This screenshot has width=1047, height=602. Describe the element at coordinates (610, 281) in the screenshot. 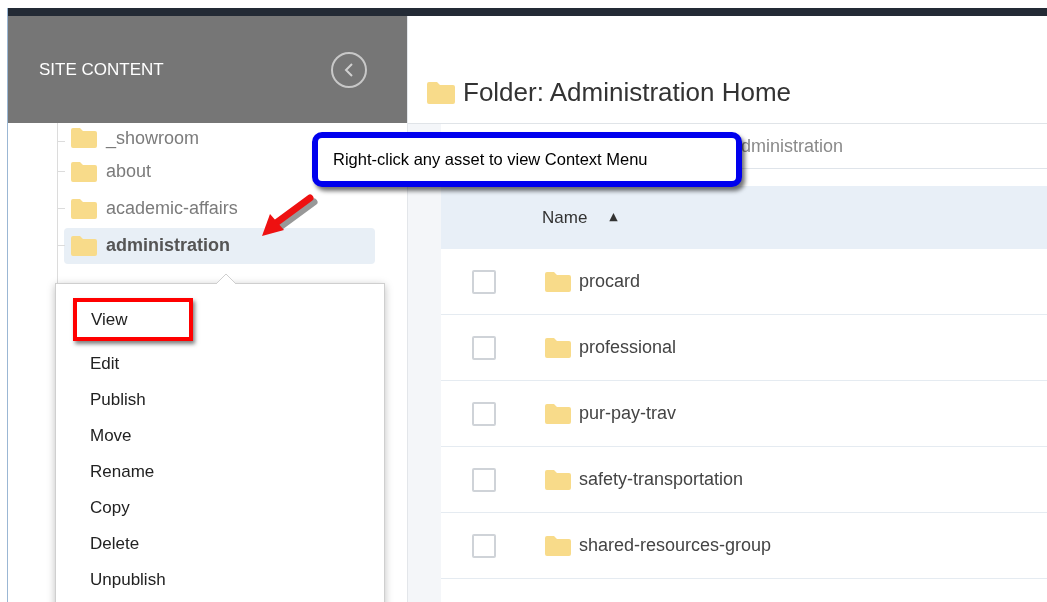

I see `folder-name: procard` at that location.